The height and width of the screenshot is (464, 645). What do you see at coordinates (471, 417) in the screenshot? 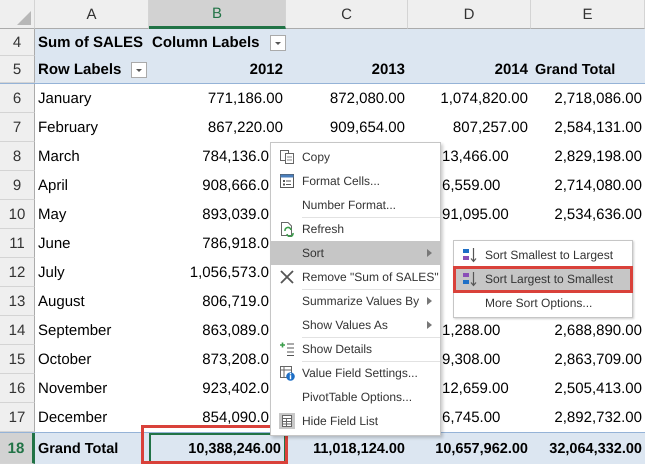
I see `sales-value: 6,745.00` at bounding box center [471, 417].